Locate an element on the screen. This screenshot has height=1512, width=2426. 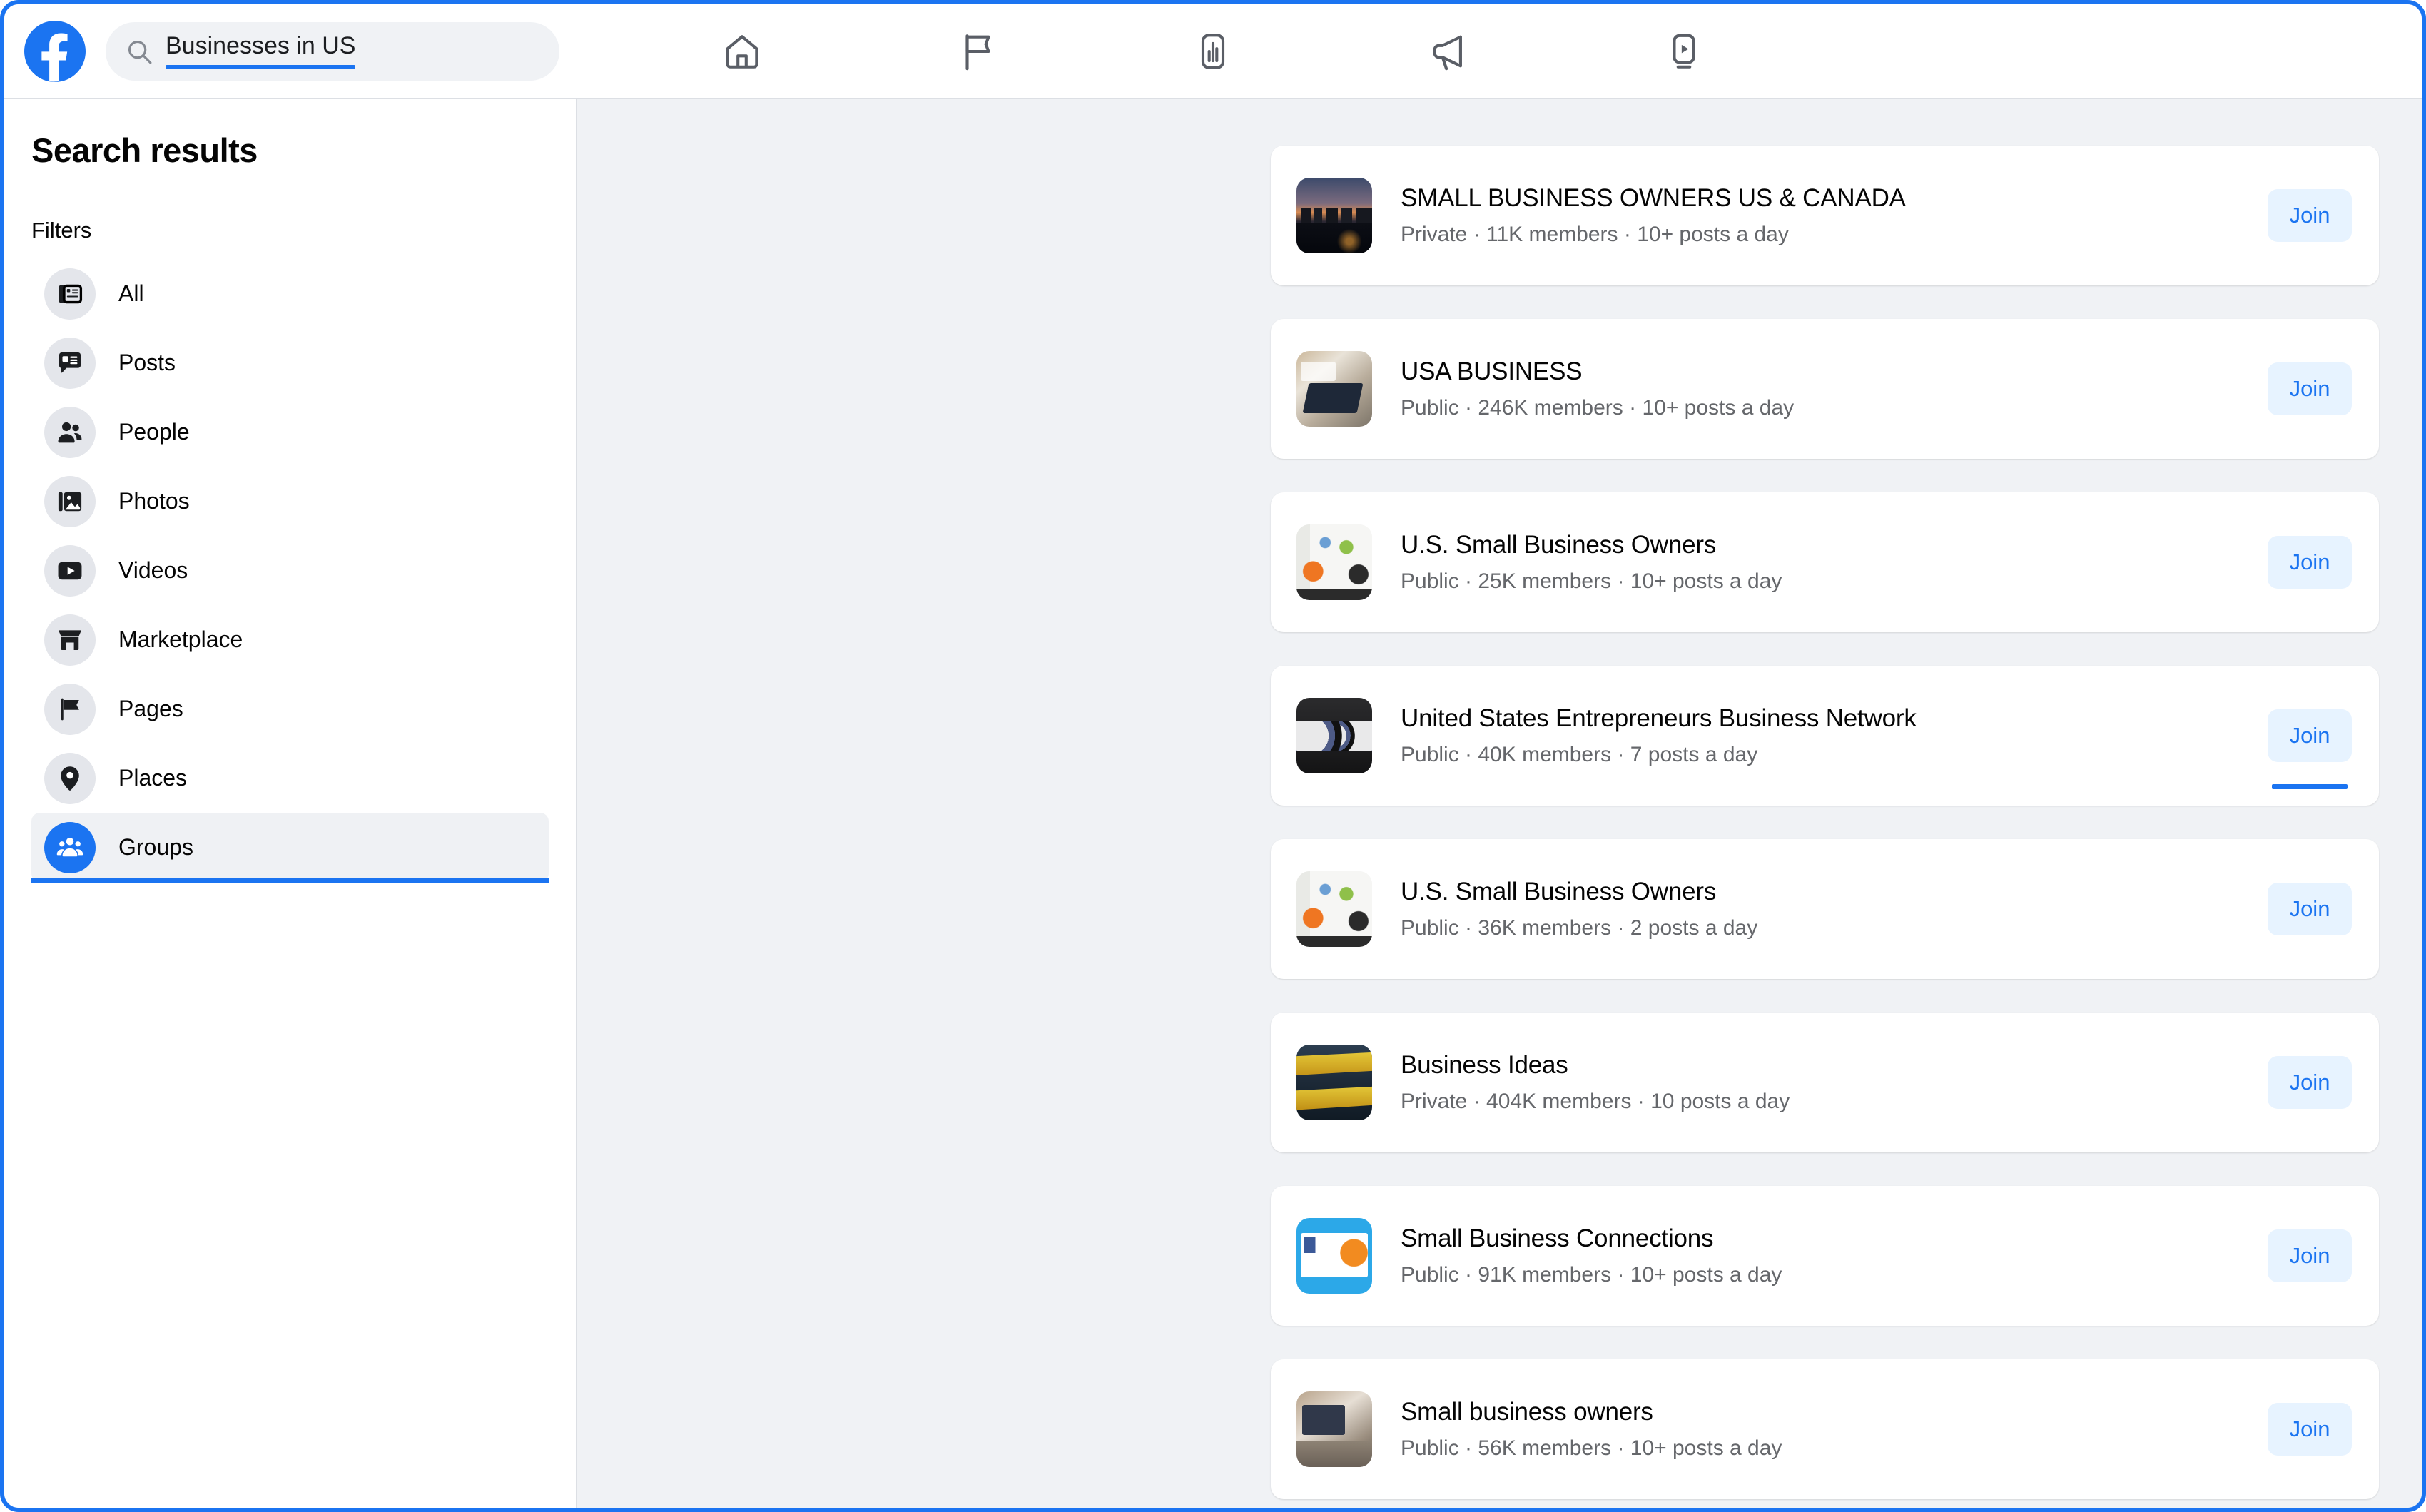
sidebar-item-pages: Pages is located at coordinates (290, 709).